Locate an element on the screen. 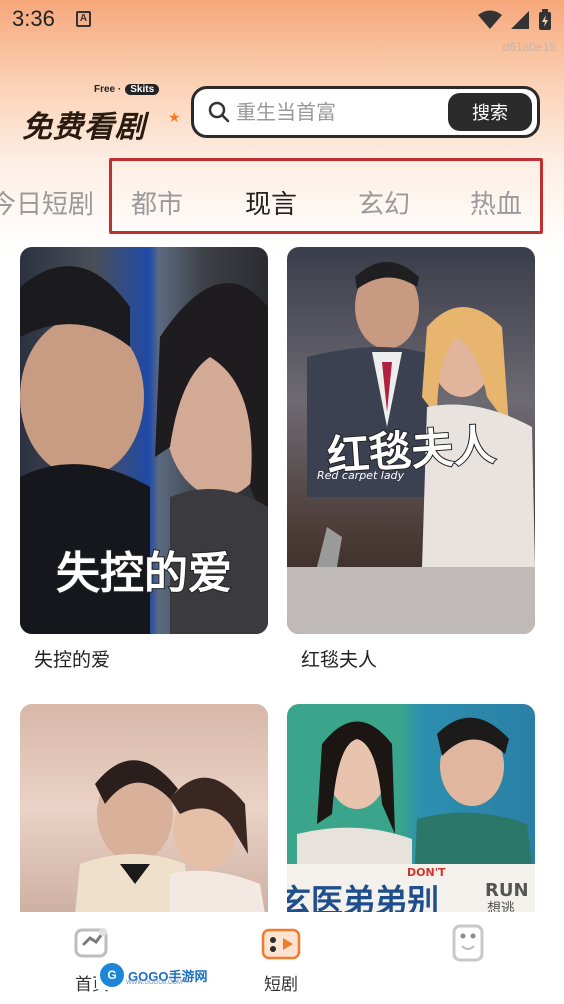  tab-modern-romance: 现言 is located at coordinates (271, 202).